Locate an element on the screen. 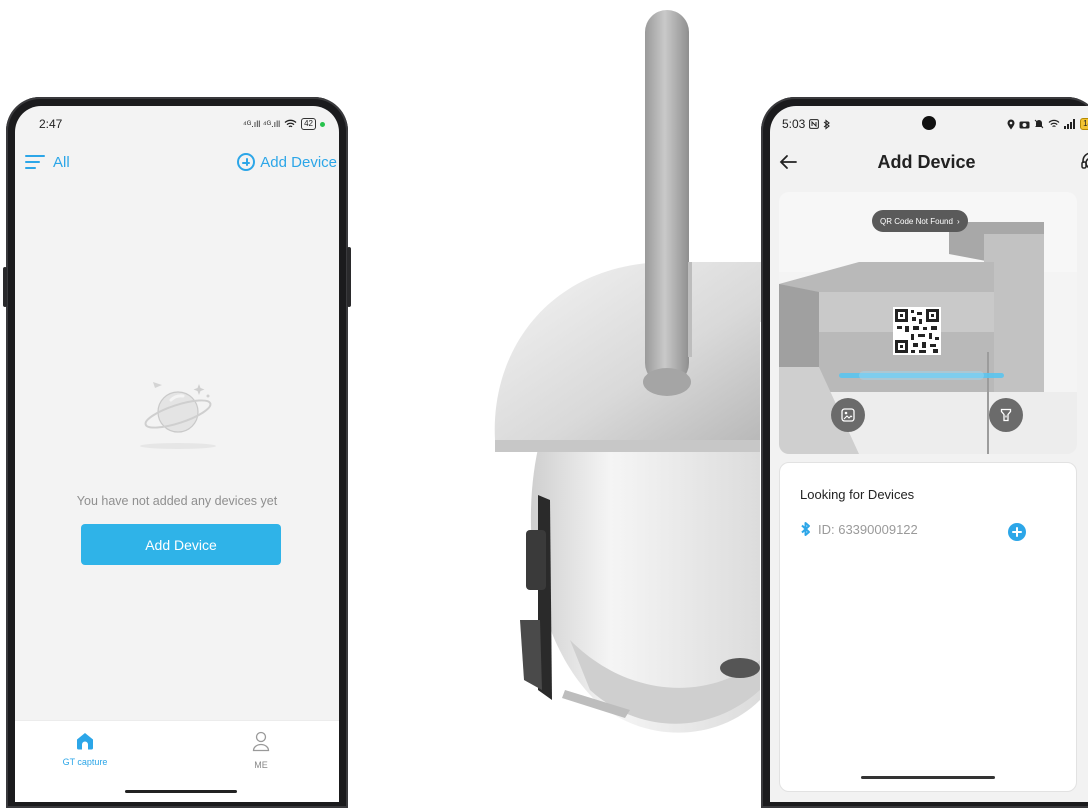 This screenshot has height=808, width=1088. privacy-dot-icon is located at coordinates (322, 124).